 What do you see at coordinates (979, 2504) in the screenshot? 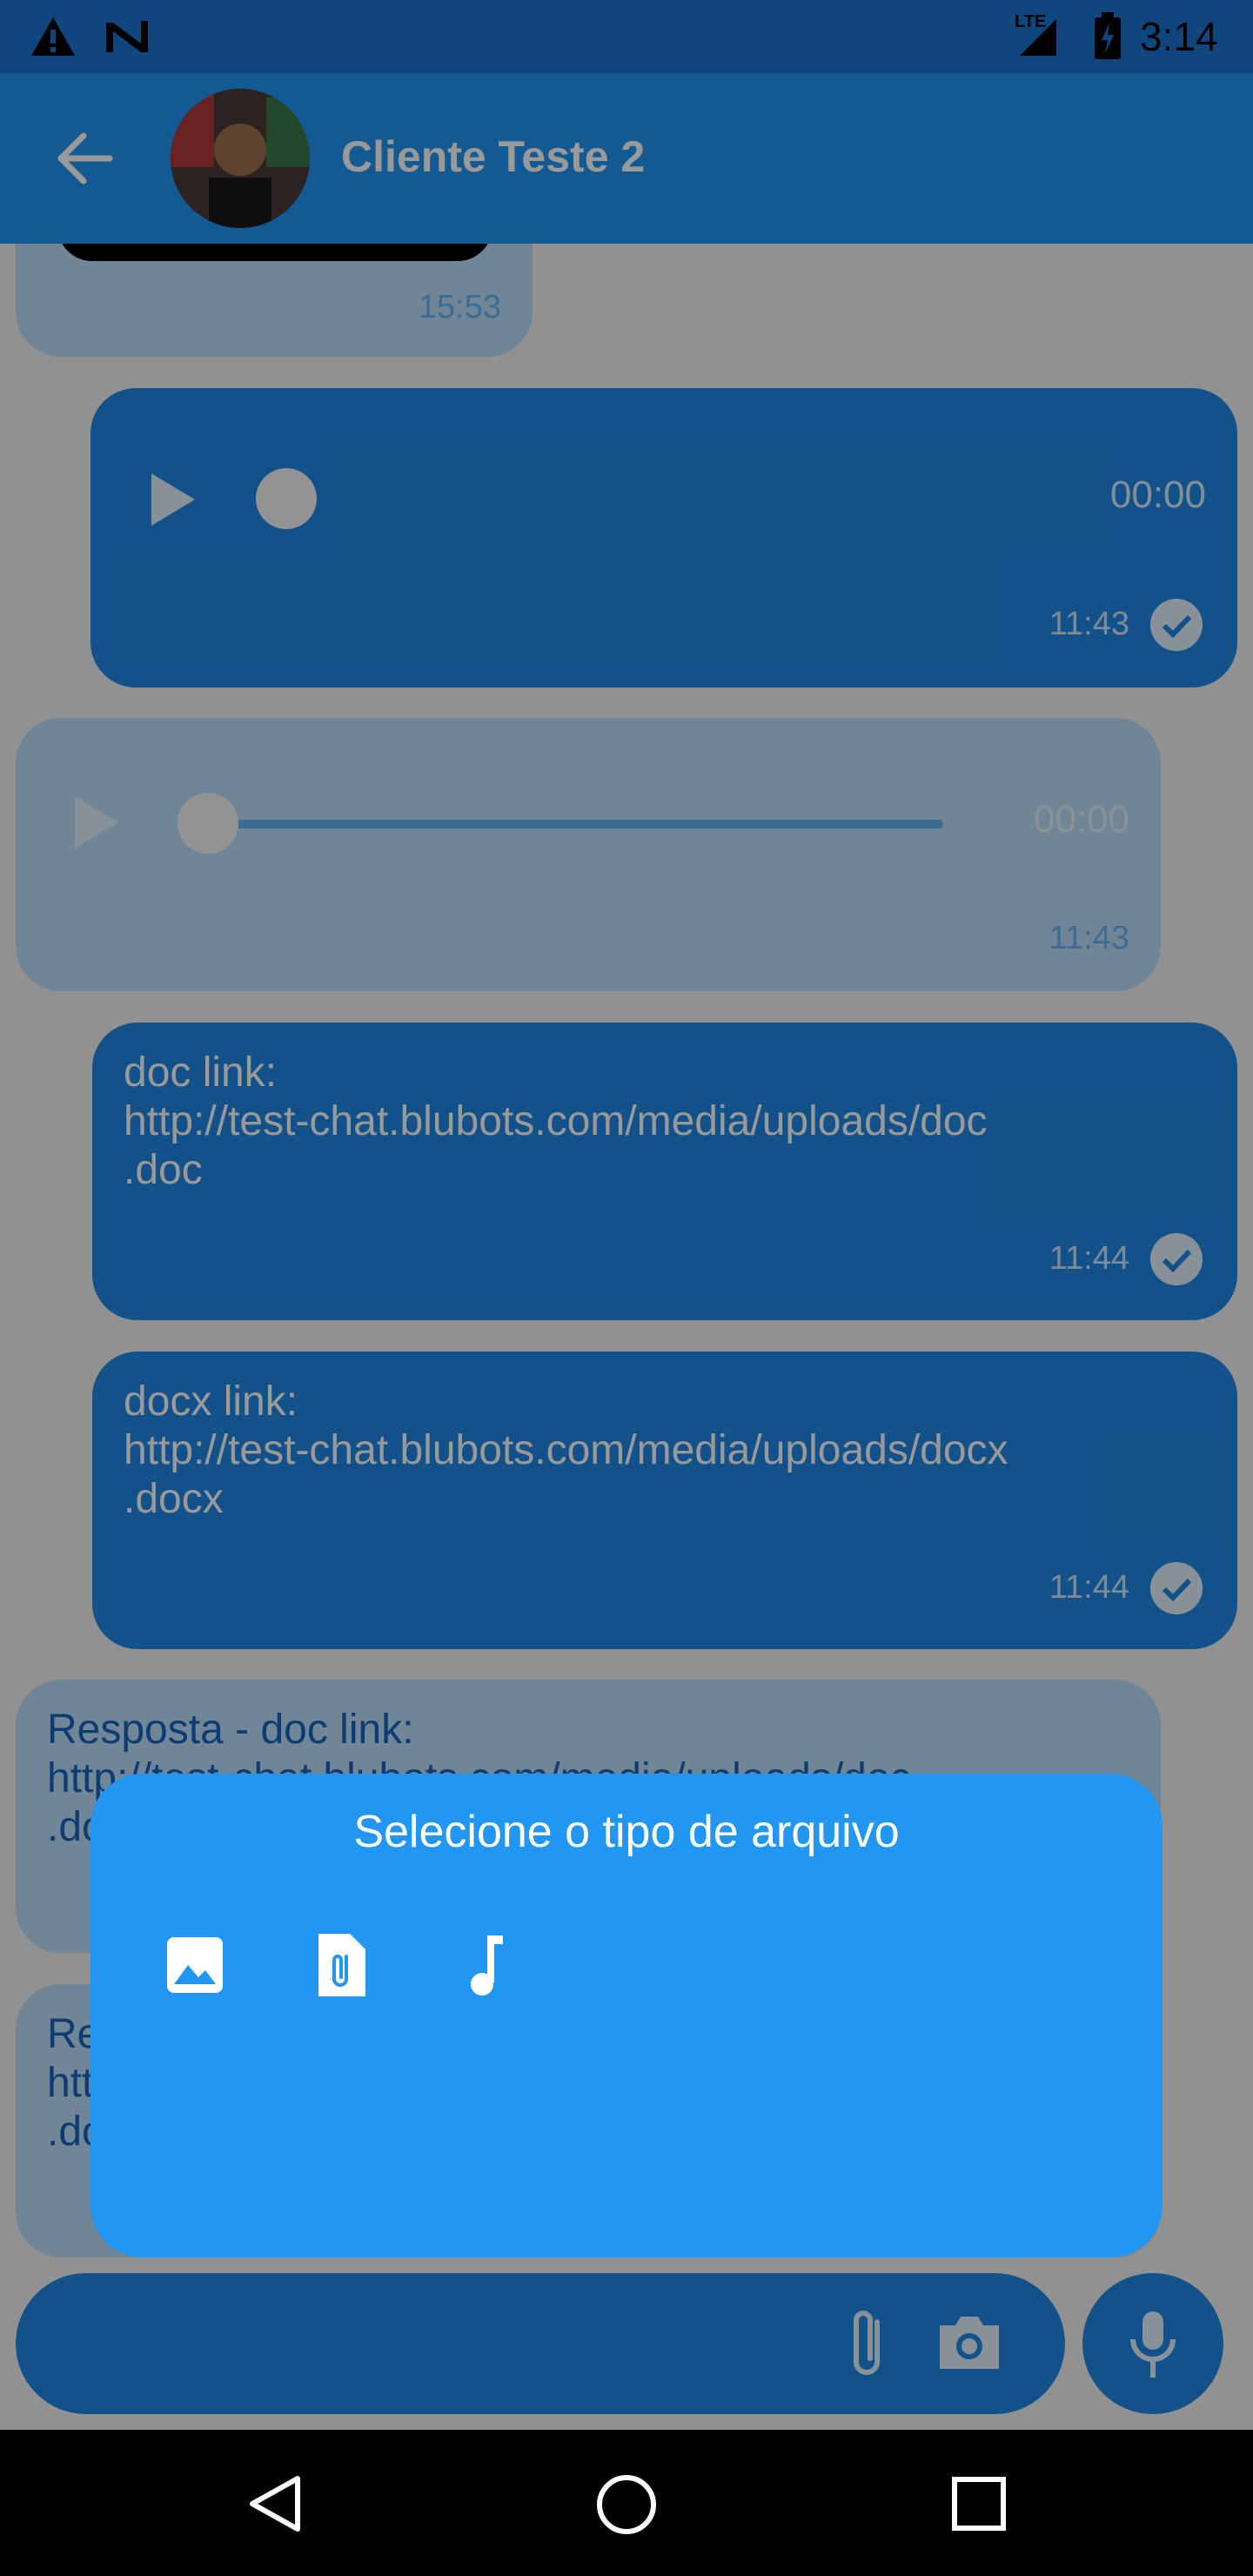
I see `nav-recents-icon` at bounding box center [979, 2504].